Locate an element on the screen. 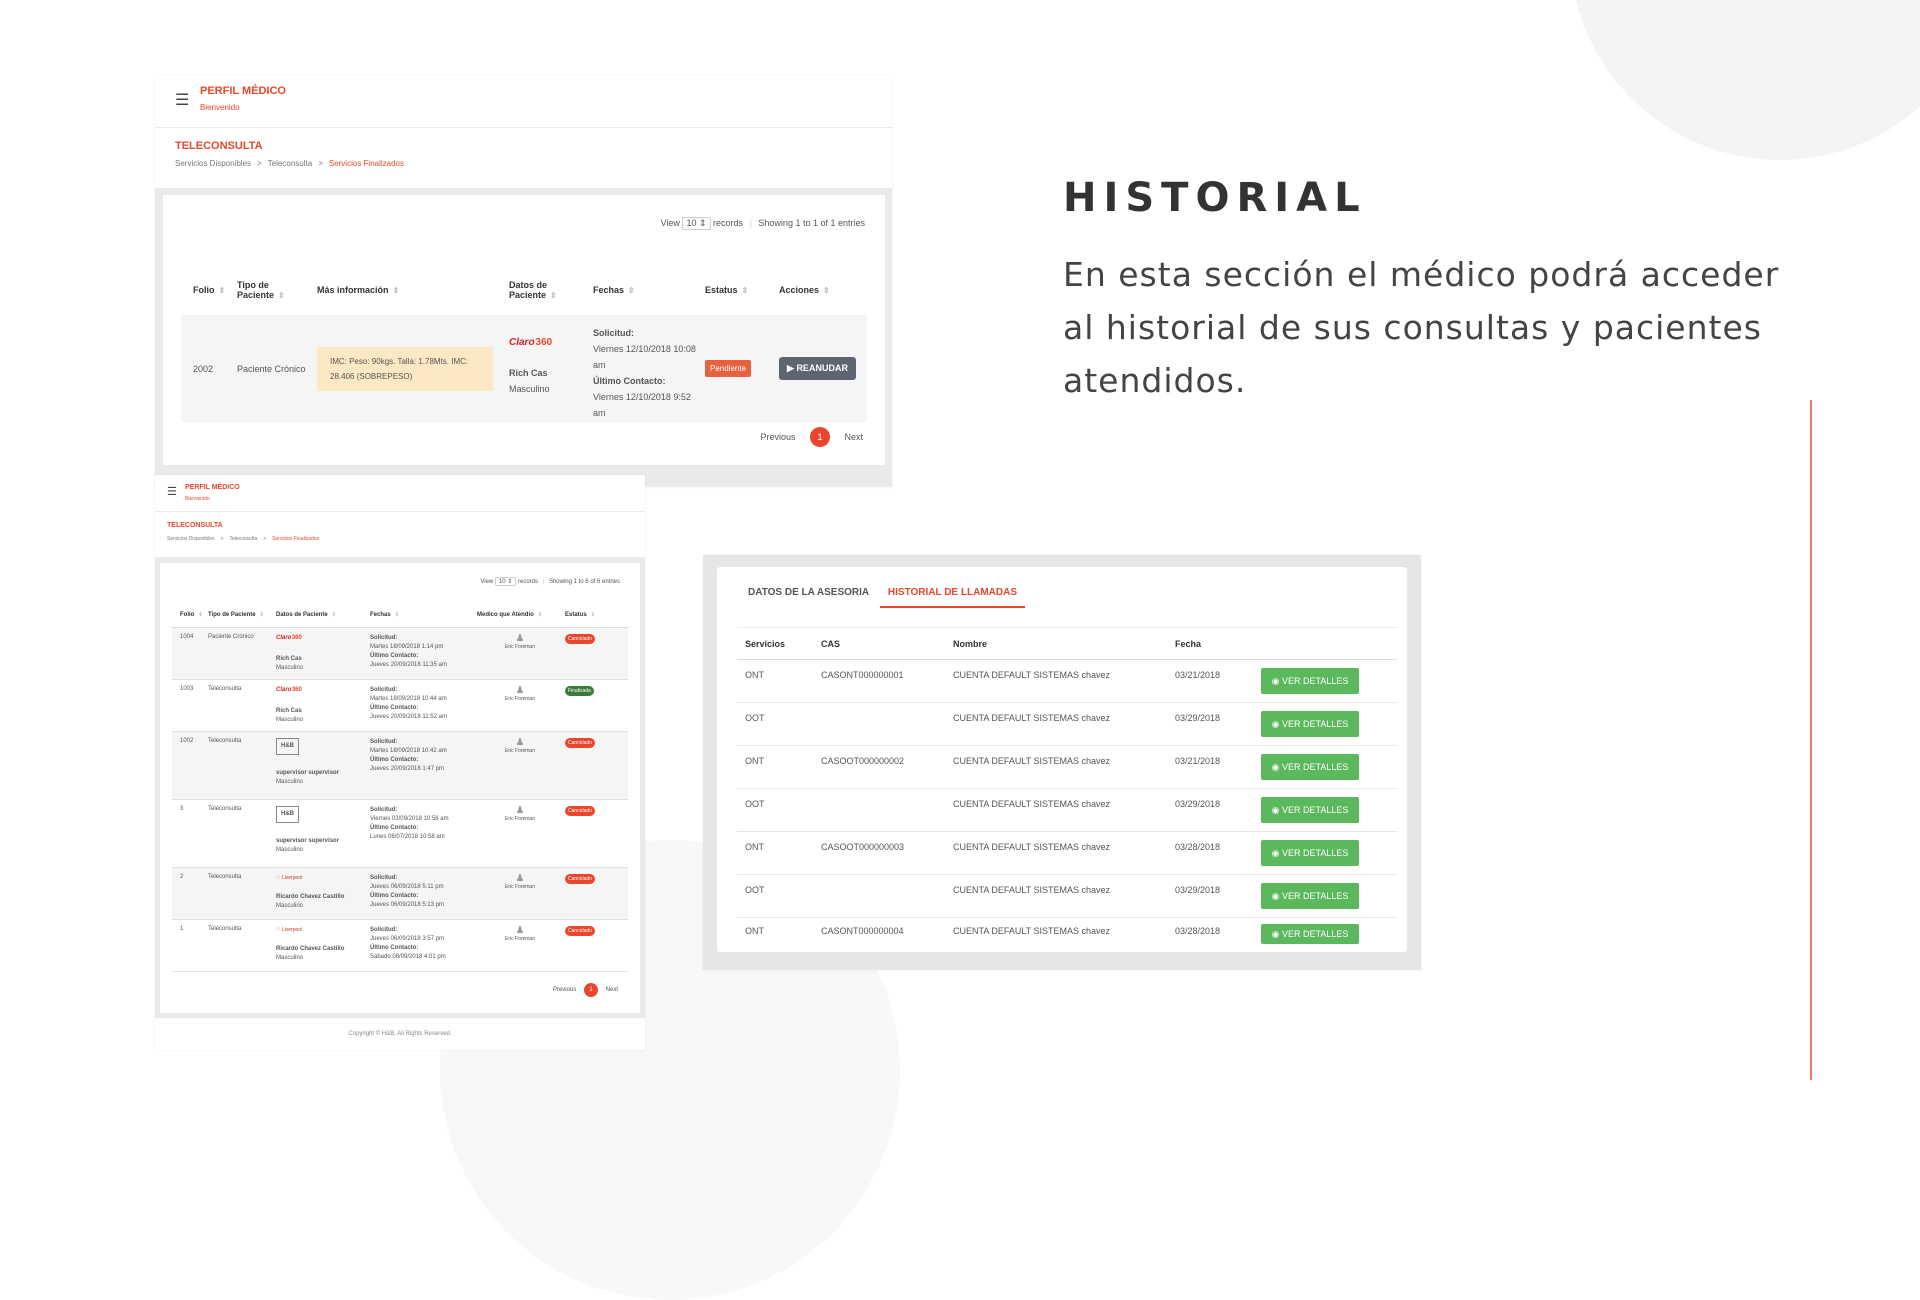  column-header: CAS is located at coordinates (831, 643).